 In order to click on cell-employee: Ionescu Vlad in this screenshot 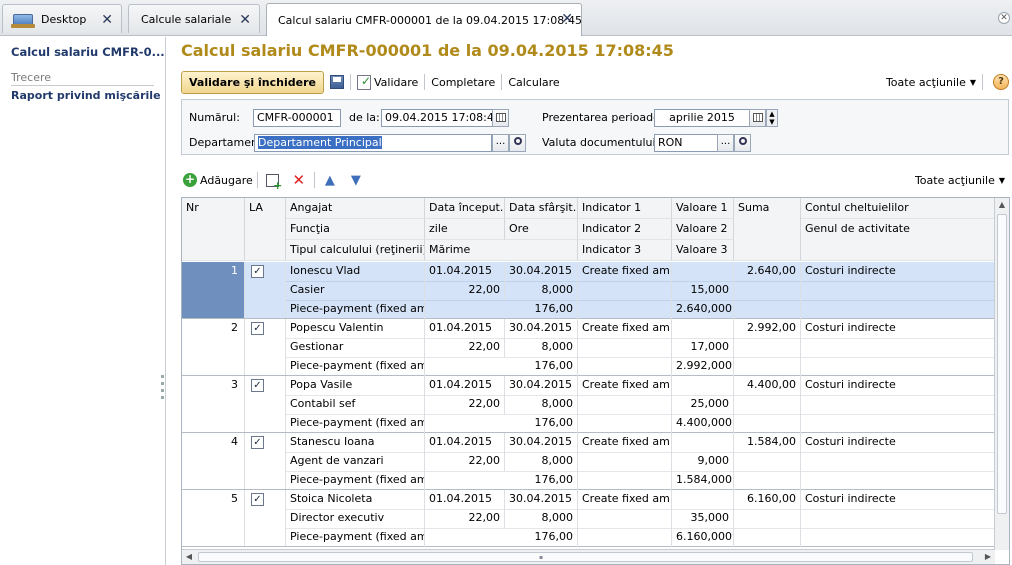, I will do `click(355, 271)`.